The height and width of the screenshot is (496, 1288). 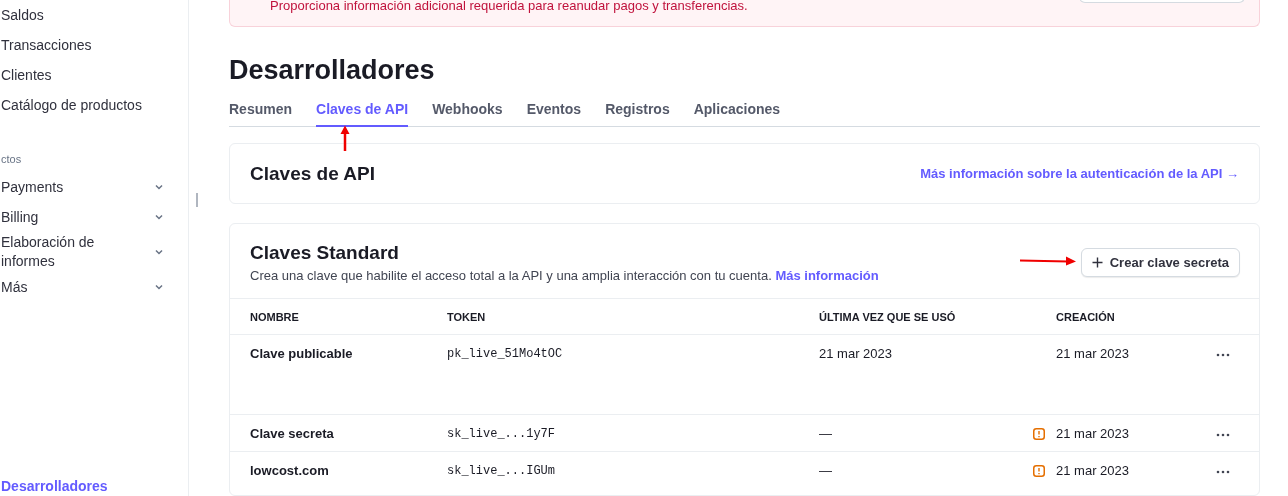 I want to click on alert-text: Proporciona información adicional requerida para reanudar pagos y transferencias., so click(x=509, y=6).